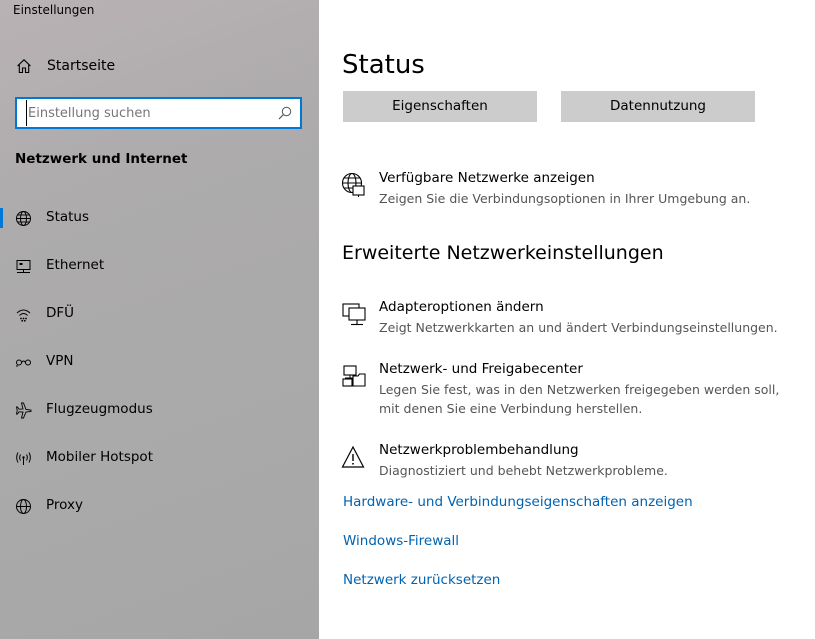  I want to click on sidebar-item-vpn: VPN, so click(159, 362).